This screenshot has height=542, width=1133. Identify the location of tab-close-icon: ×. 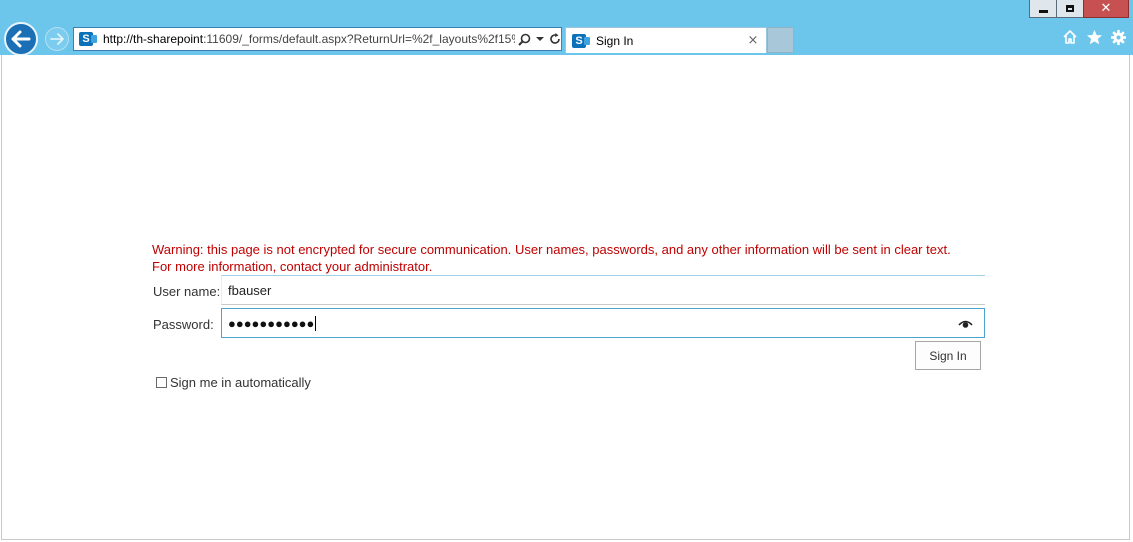
(753, 40).